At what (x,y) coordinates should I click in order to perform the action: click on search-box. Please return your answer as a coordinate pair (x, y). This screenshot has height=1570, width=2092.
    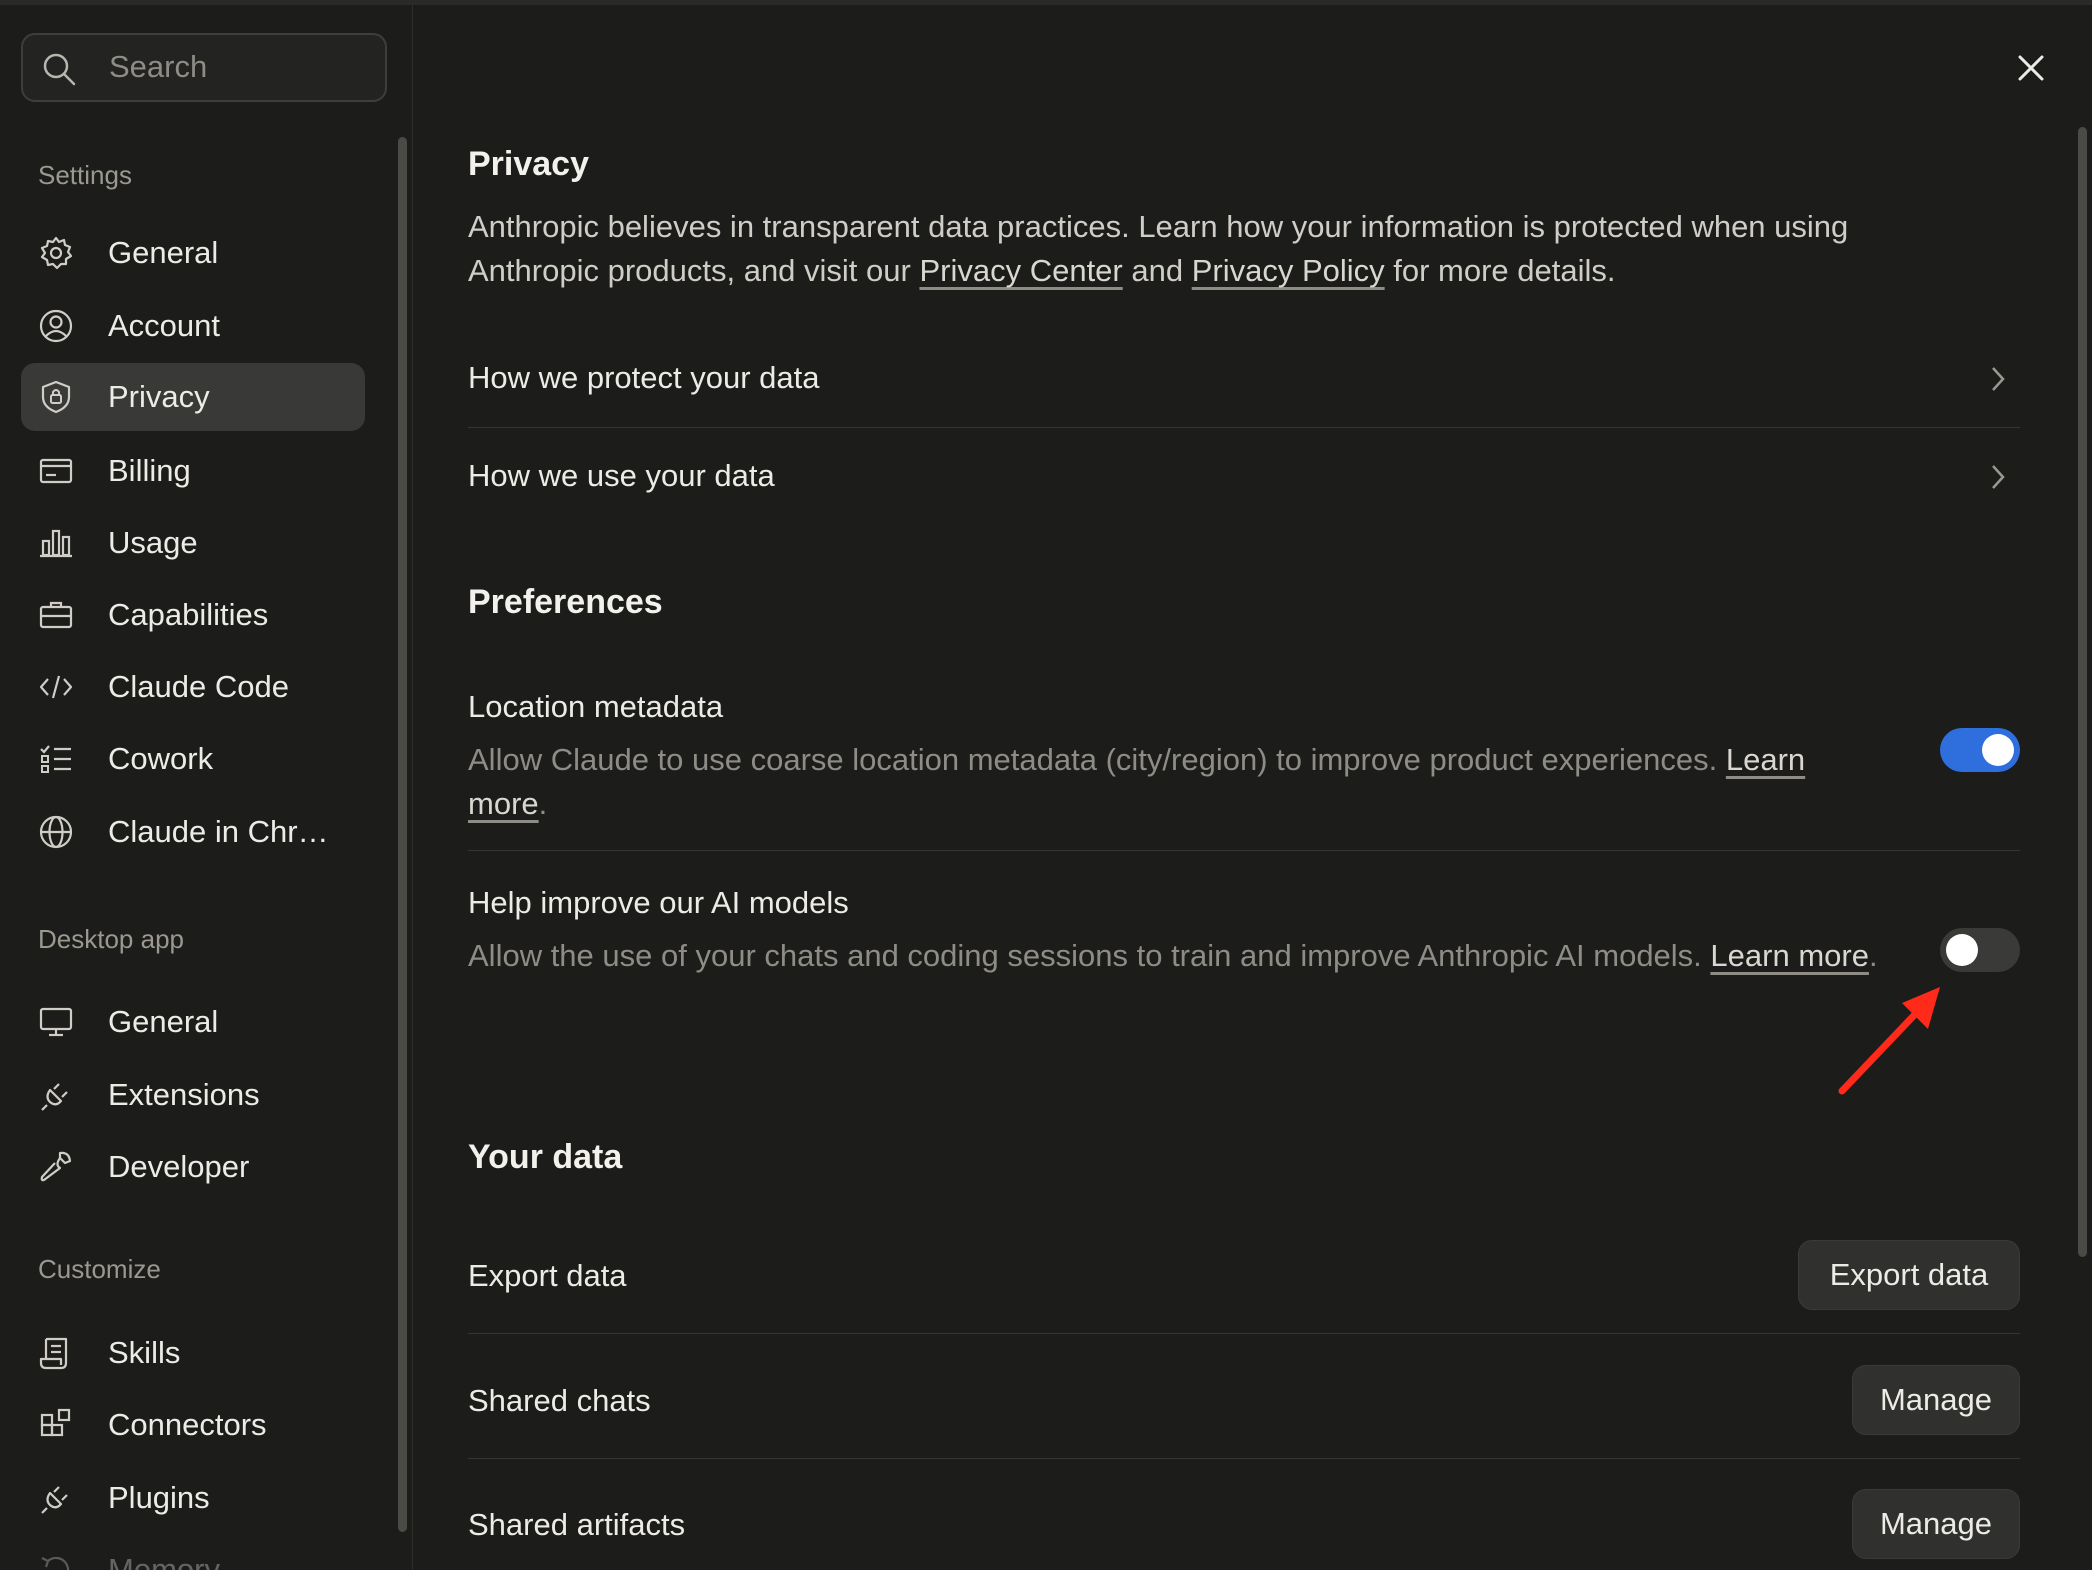
    Looking at the image, I should click on (204, 67).